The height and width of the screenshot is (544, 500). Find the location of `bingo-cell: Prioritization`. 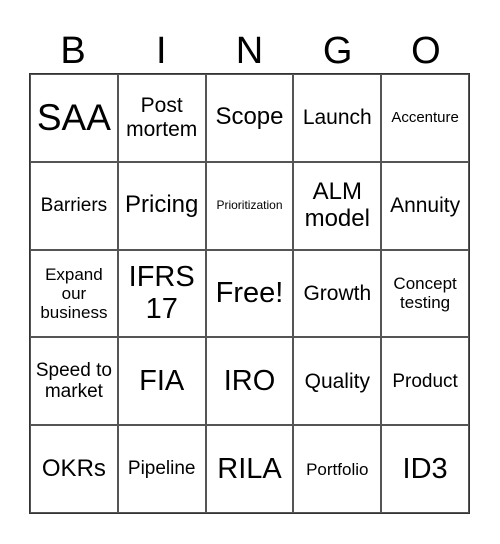

bingo-cell: Prioritization is located at coordinates (249, 205).